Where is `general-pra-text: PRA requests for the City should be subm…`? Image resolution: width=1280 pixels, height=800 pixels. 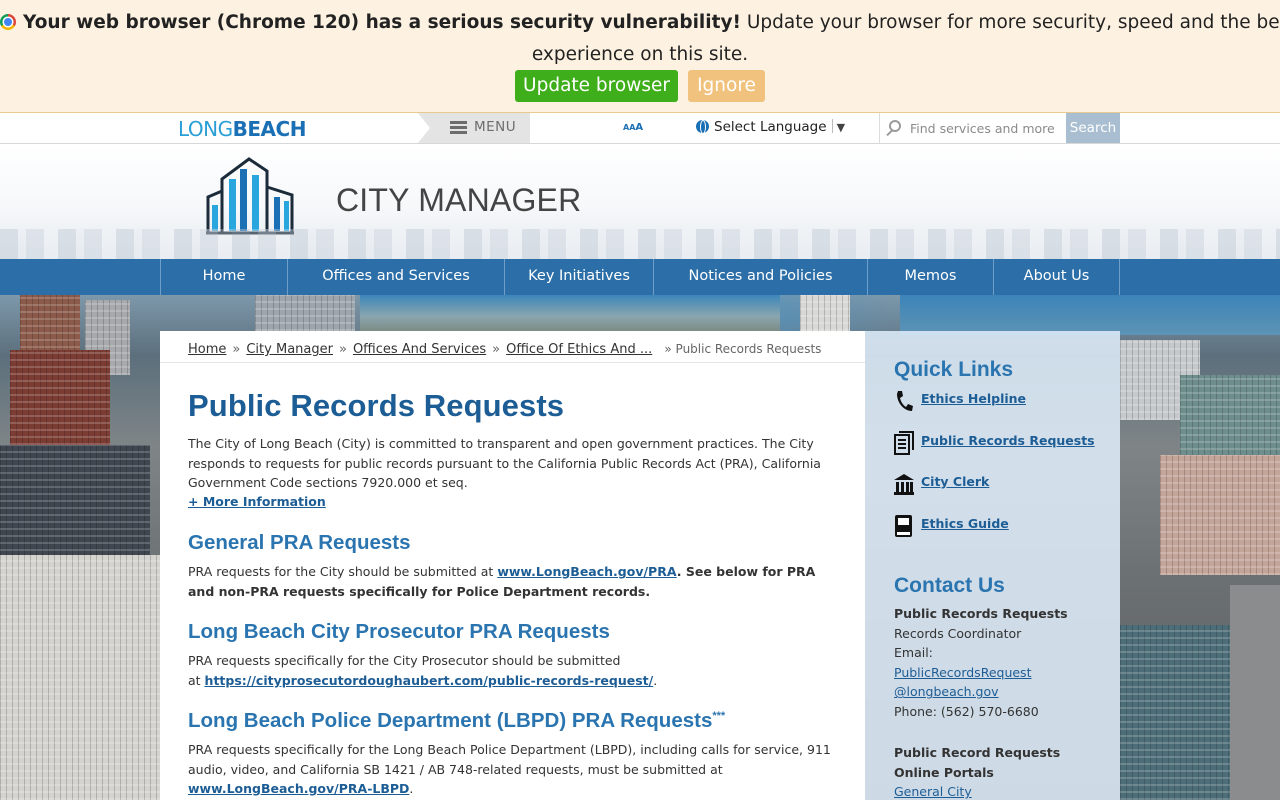 general-pra-text: PRA requests for the City should be subm… is located at coordinates (343, 571).